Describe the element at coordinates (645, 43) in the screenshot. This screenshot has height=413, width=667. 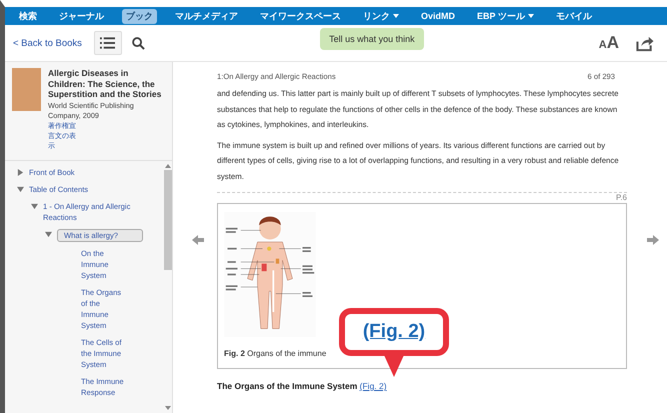
I see `share-icon` at that location.